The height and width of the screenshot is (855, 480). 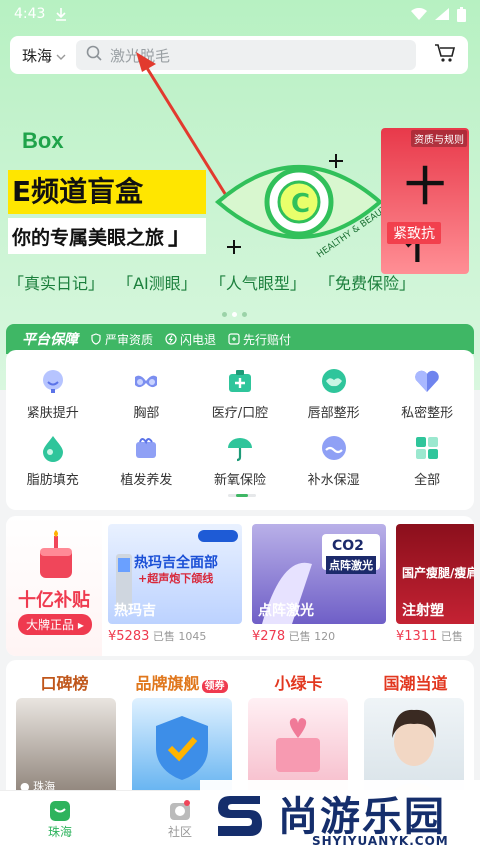 What do you see at coordinates (438, 573) in the screenshot?
I see `product-overlay-title: 国产瘦腿/瘦肩` at bounding box center [438, 573].